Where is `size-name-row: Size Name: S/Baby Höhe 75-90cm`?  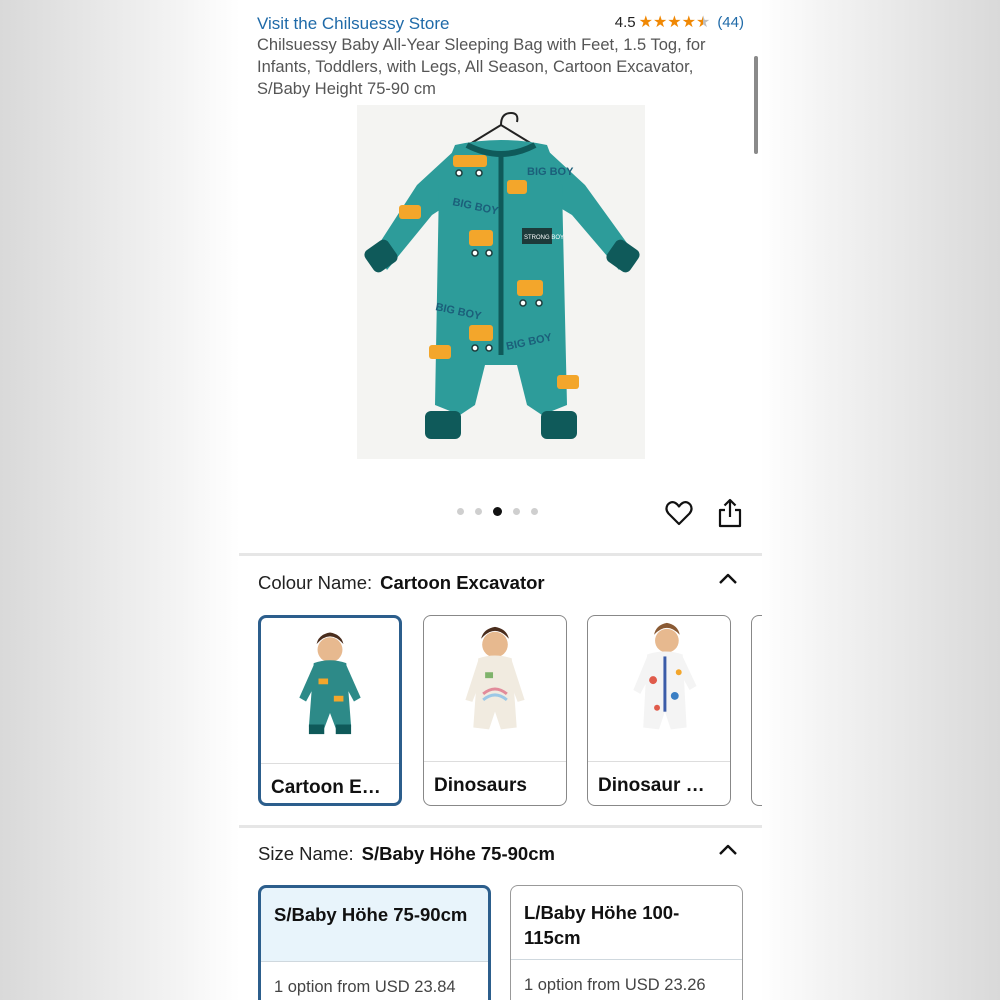 size-name-row: Size Name: S/Baby Höhe 75-90cm is located at coordinates (406, 854).